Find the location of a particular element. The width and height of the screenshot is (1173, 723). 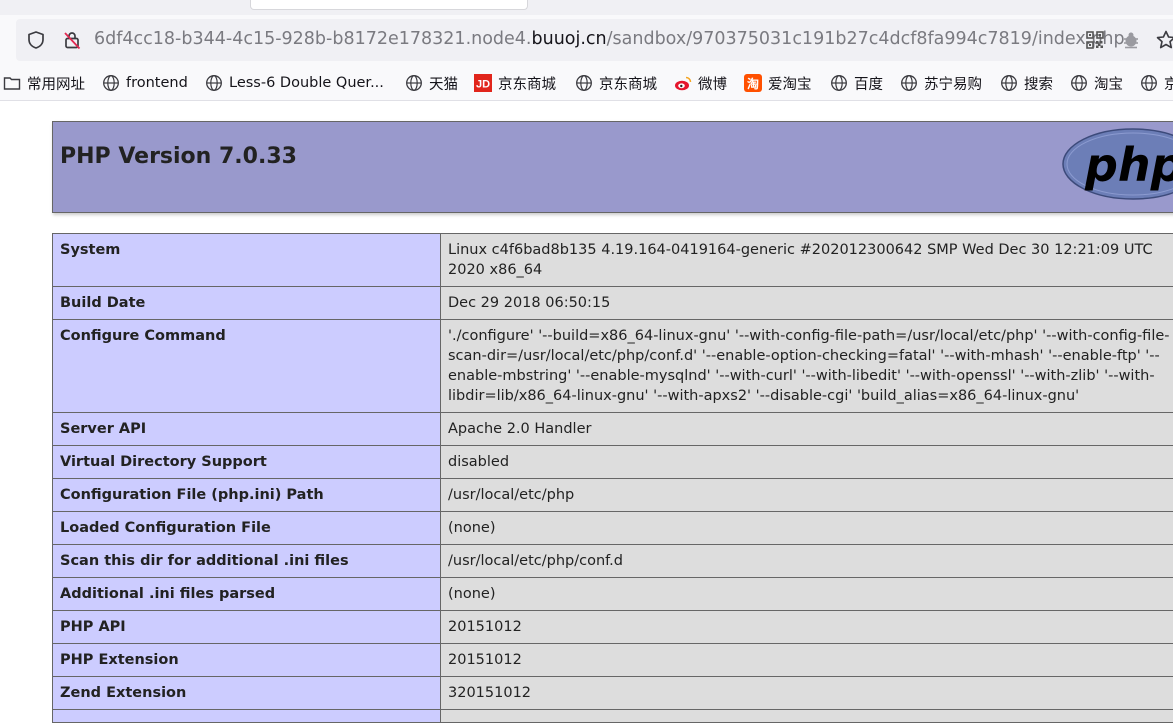

table-row is located at coordinates (613, 716).